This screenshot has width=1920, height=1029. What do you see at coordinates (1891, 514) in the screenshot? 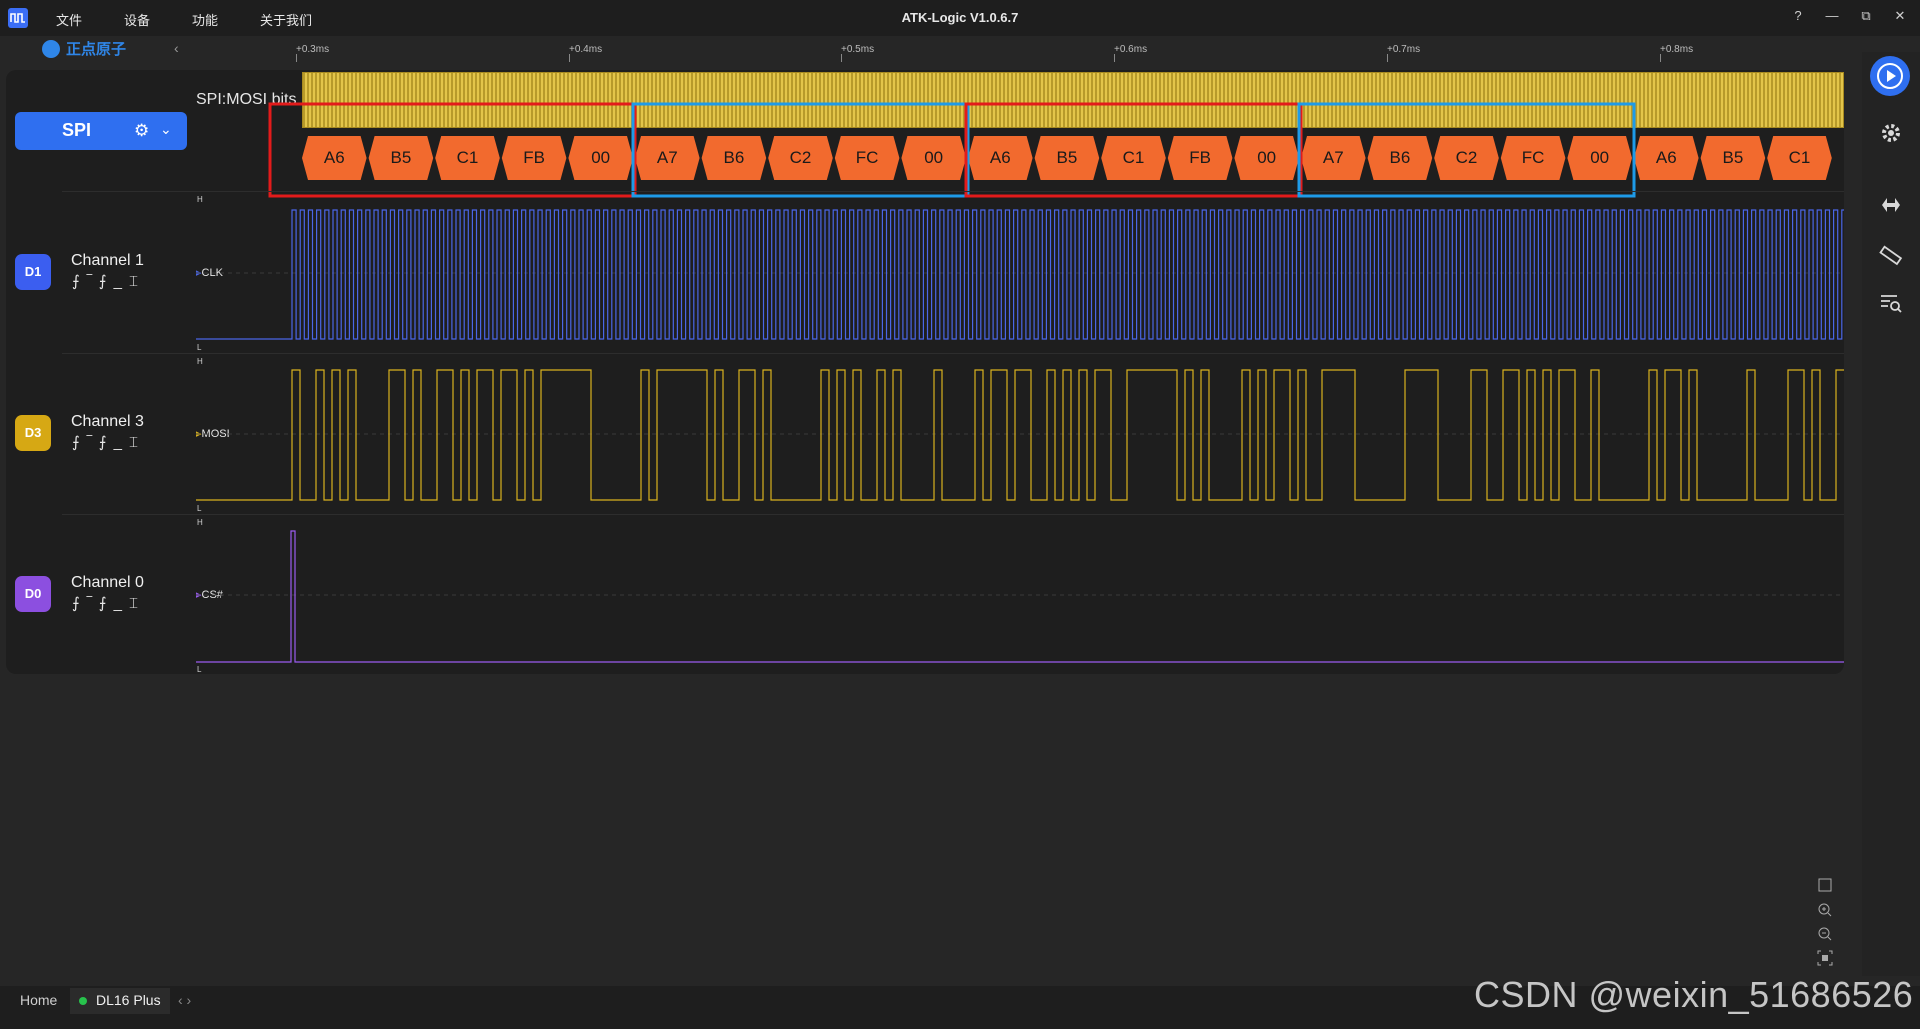
I see `right-toolbar` at bounding box center [1891, 514].